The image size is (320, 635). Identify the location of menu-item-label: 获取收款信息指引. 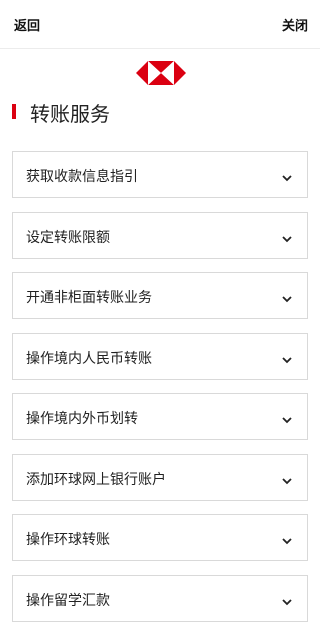
(82, 177).